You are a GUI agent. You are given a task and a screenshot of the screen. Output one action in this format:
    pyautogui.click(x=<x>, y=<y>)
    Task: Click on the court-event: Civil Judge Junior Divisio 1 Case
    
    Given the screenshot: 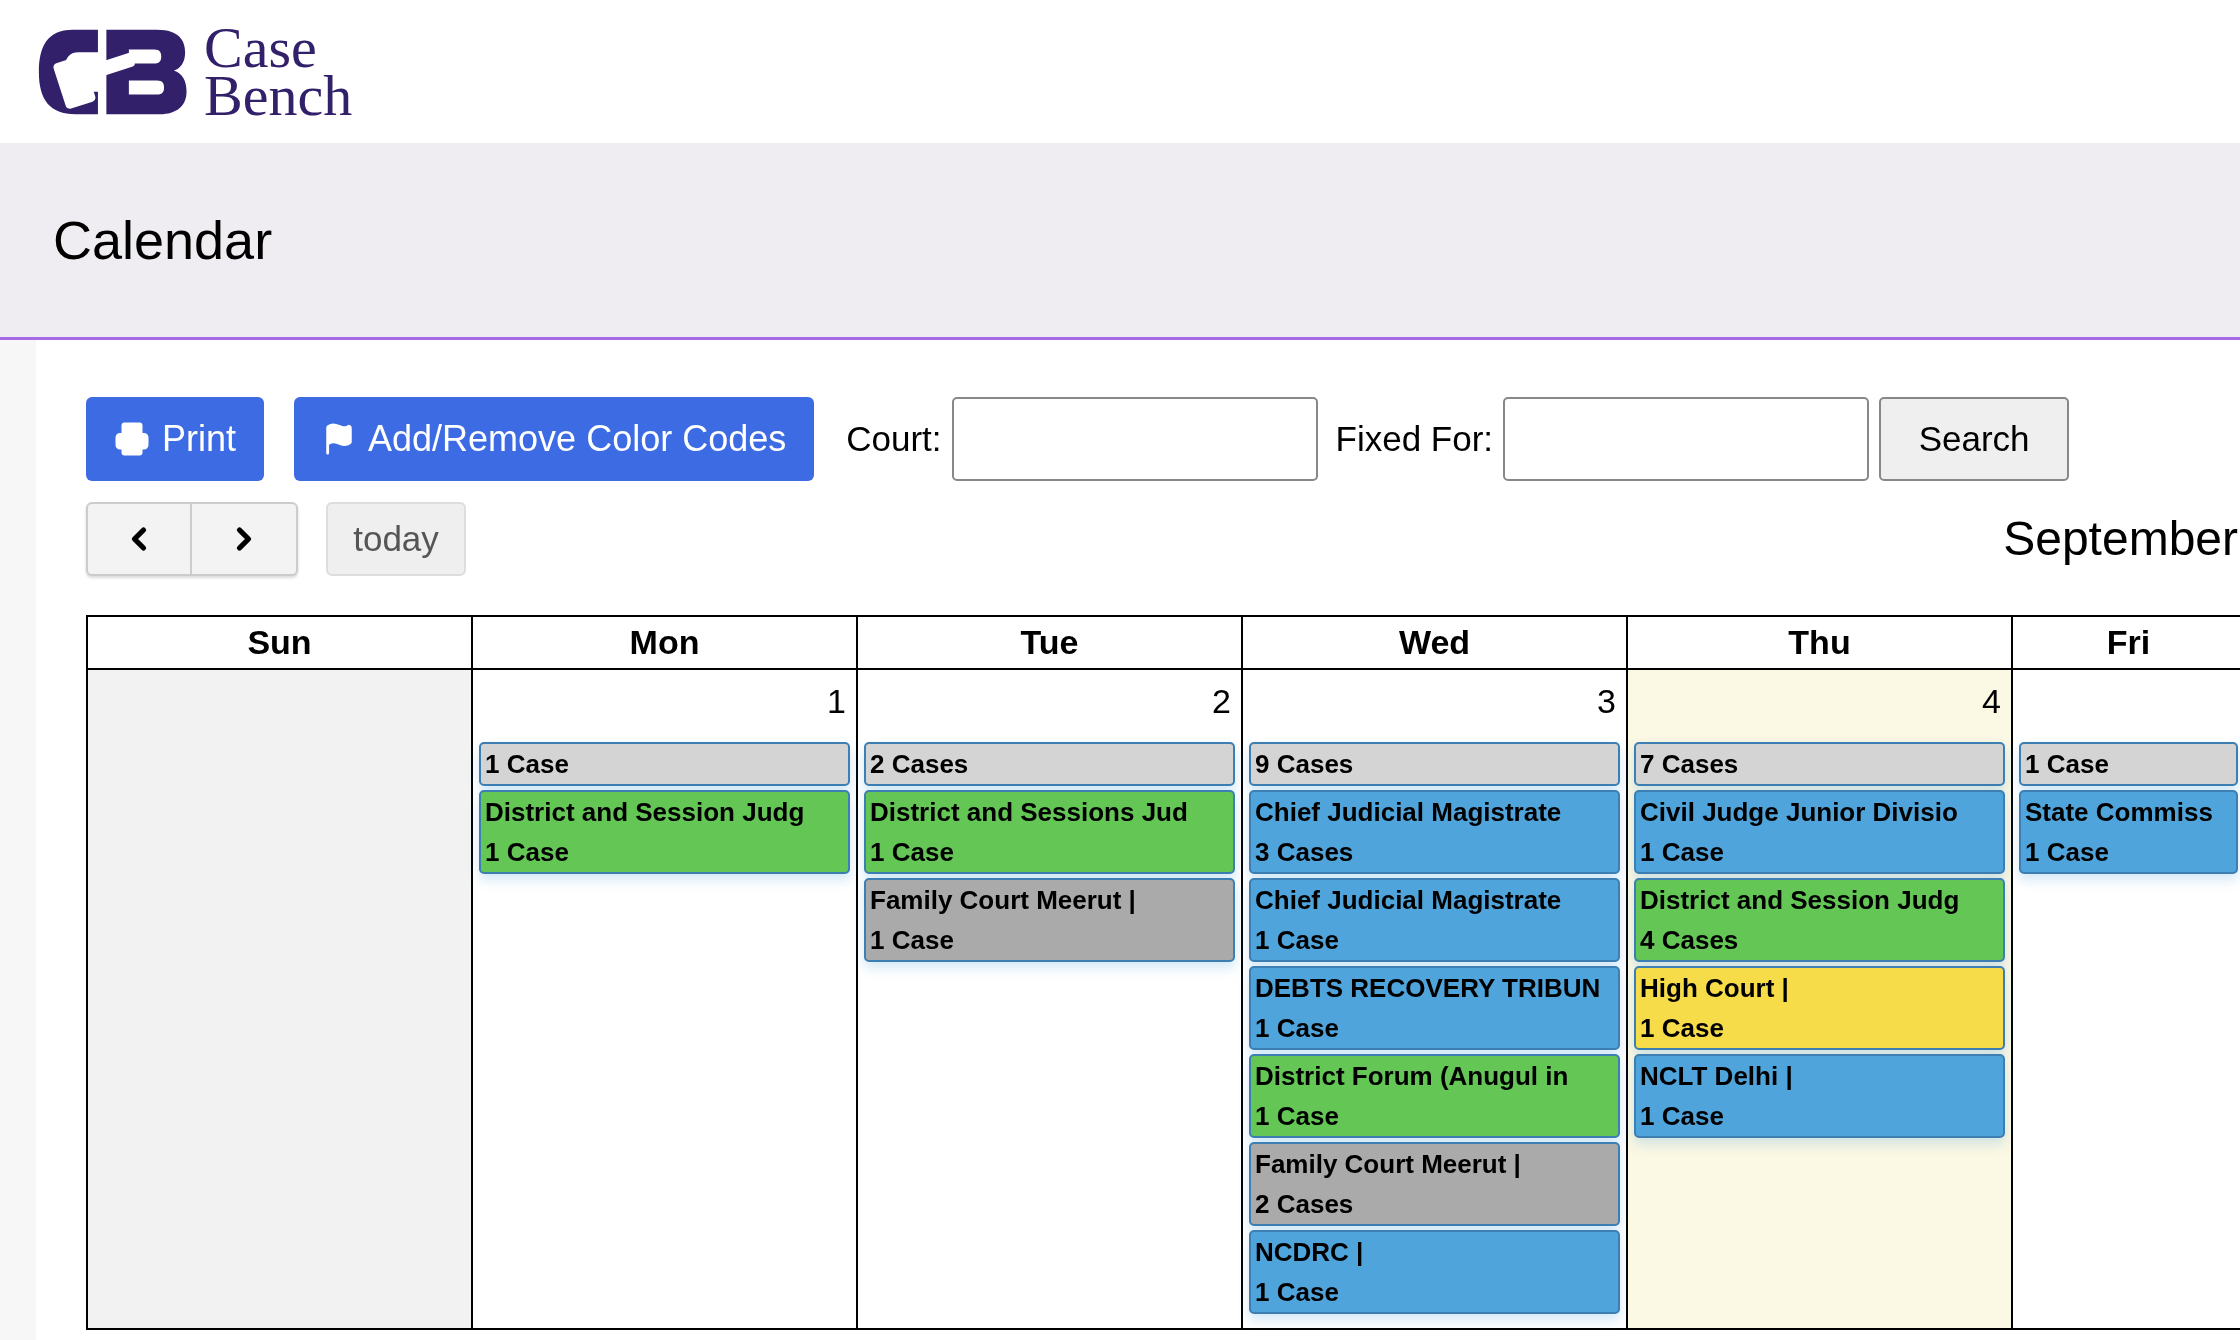 What is the action you would take?
    pyautogui.click(x=1819, y=832)
    